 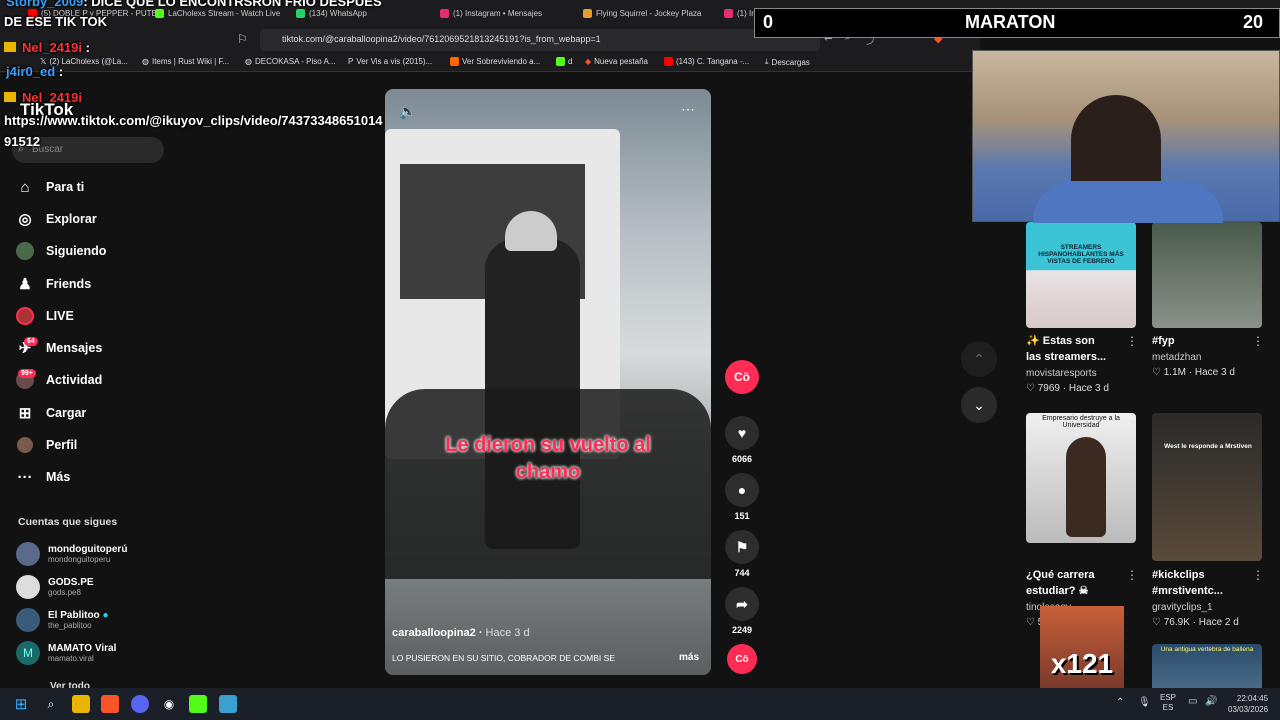 What do you see at coordinates (588, 61) in the screenshot?
I see `brave-icon: ◆` at bounding box center [588, 61].